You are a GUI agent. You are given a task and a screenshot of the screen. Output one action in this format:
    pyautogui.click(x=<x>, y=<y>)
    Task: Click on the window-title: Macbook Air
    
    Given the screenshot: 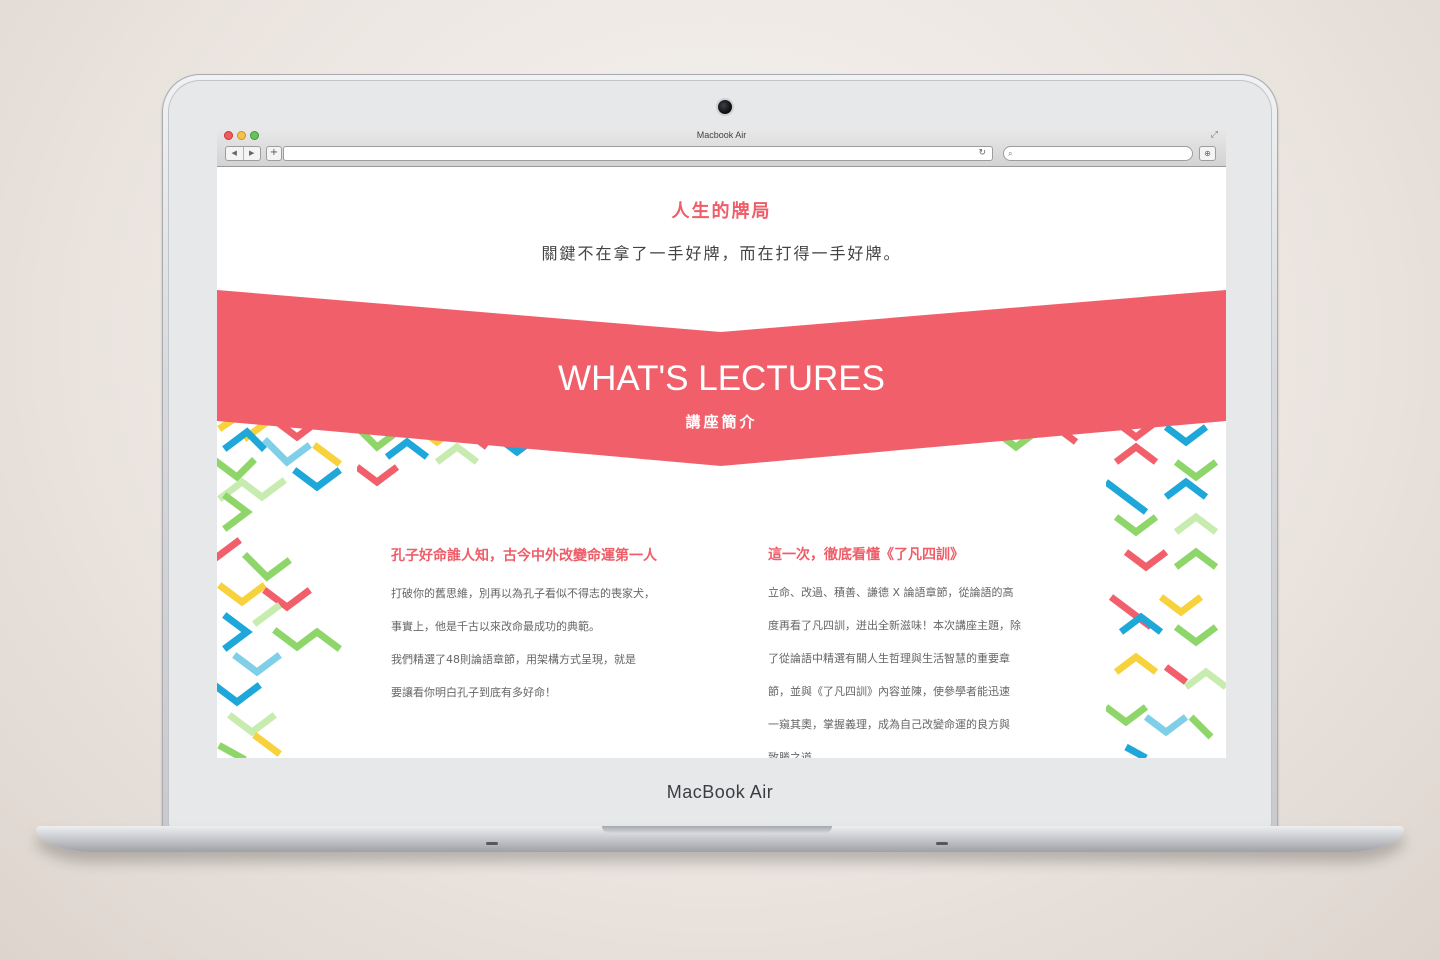 What is the action you would take?
    pyautogui.click(x=721, y=135)
    